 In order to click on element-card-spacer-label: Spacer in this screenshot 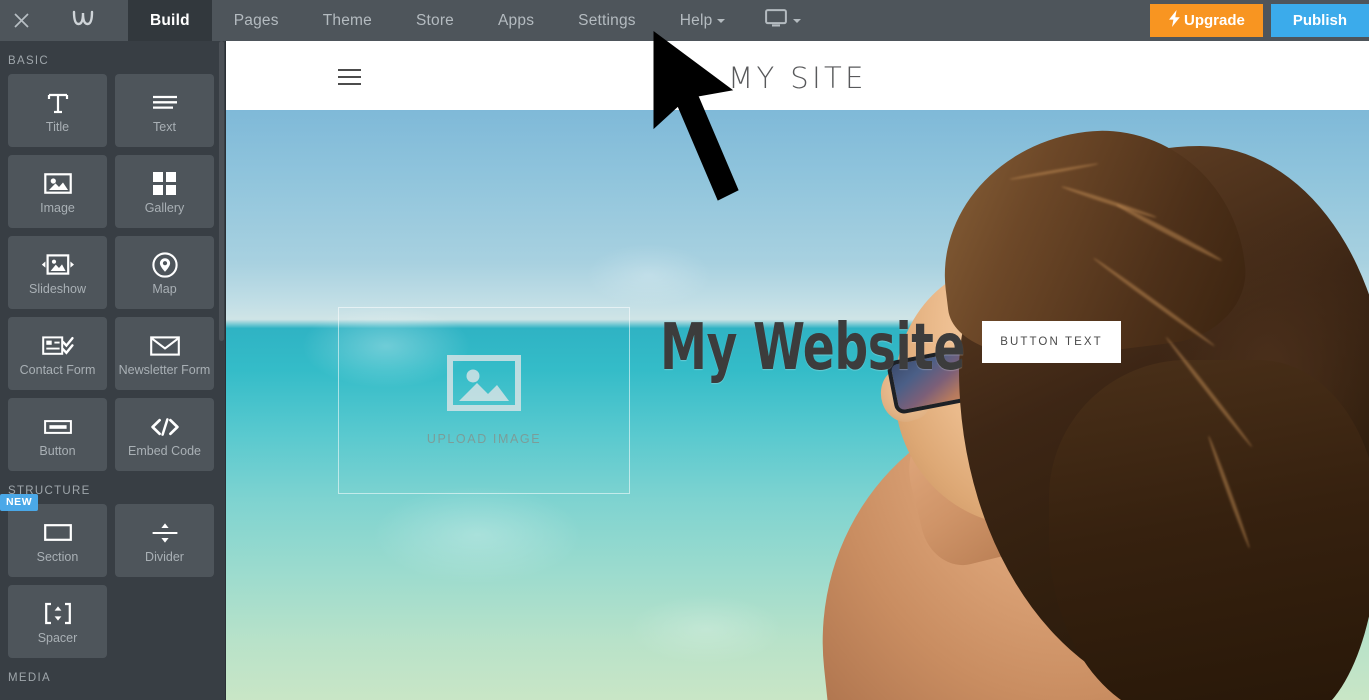, I will do `click(57, 637)`.